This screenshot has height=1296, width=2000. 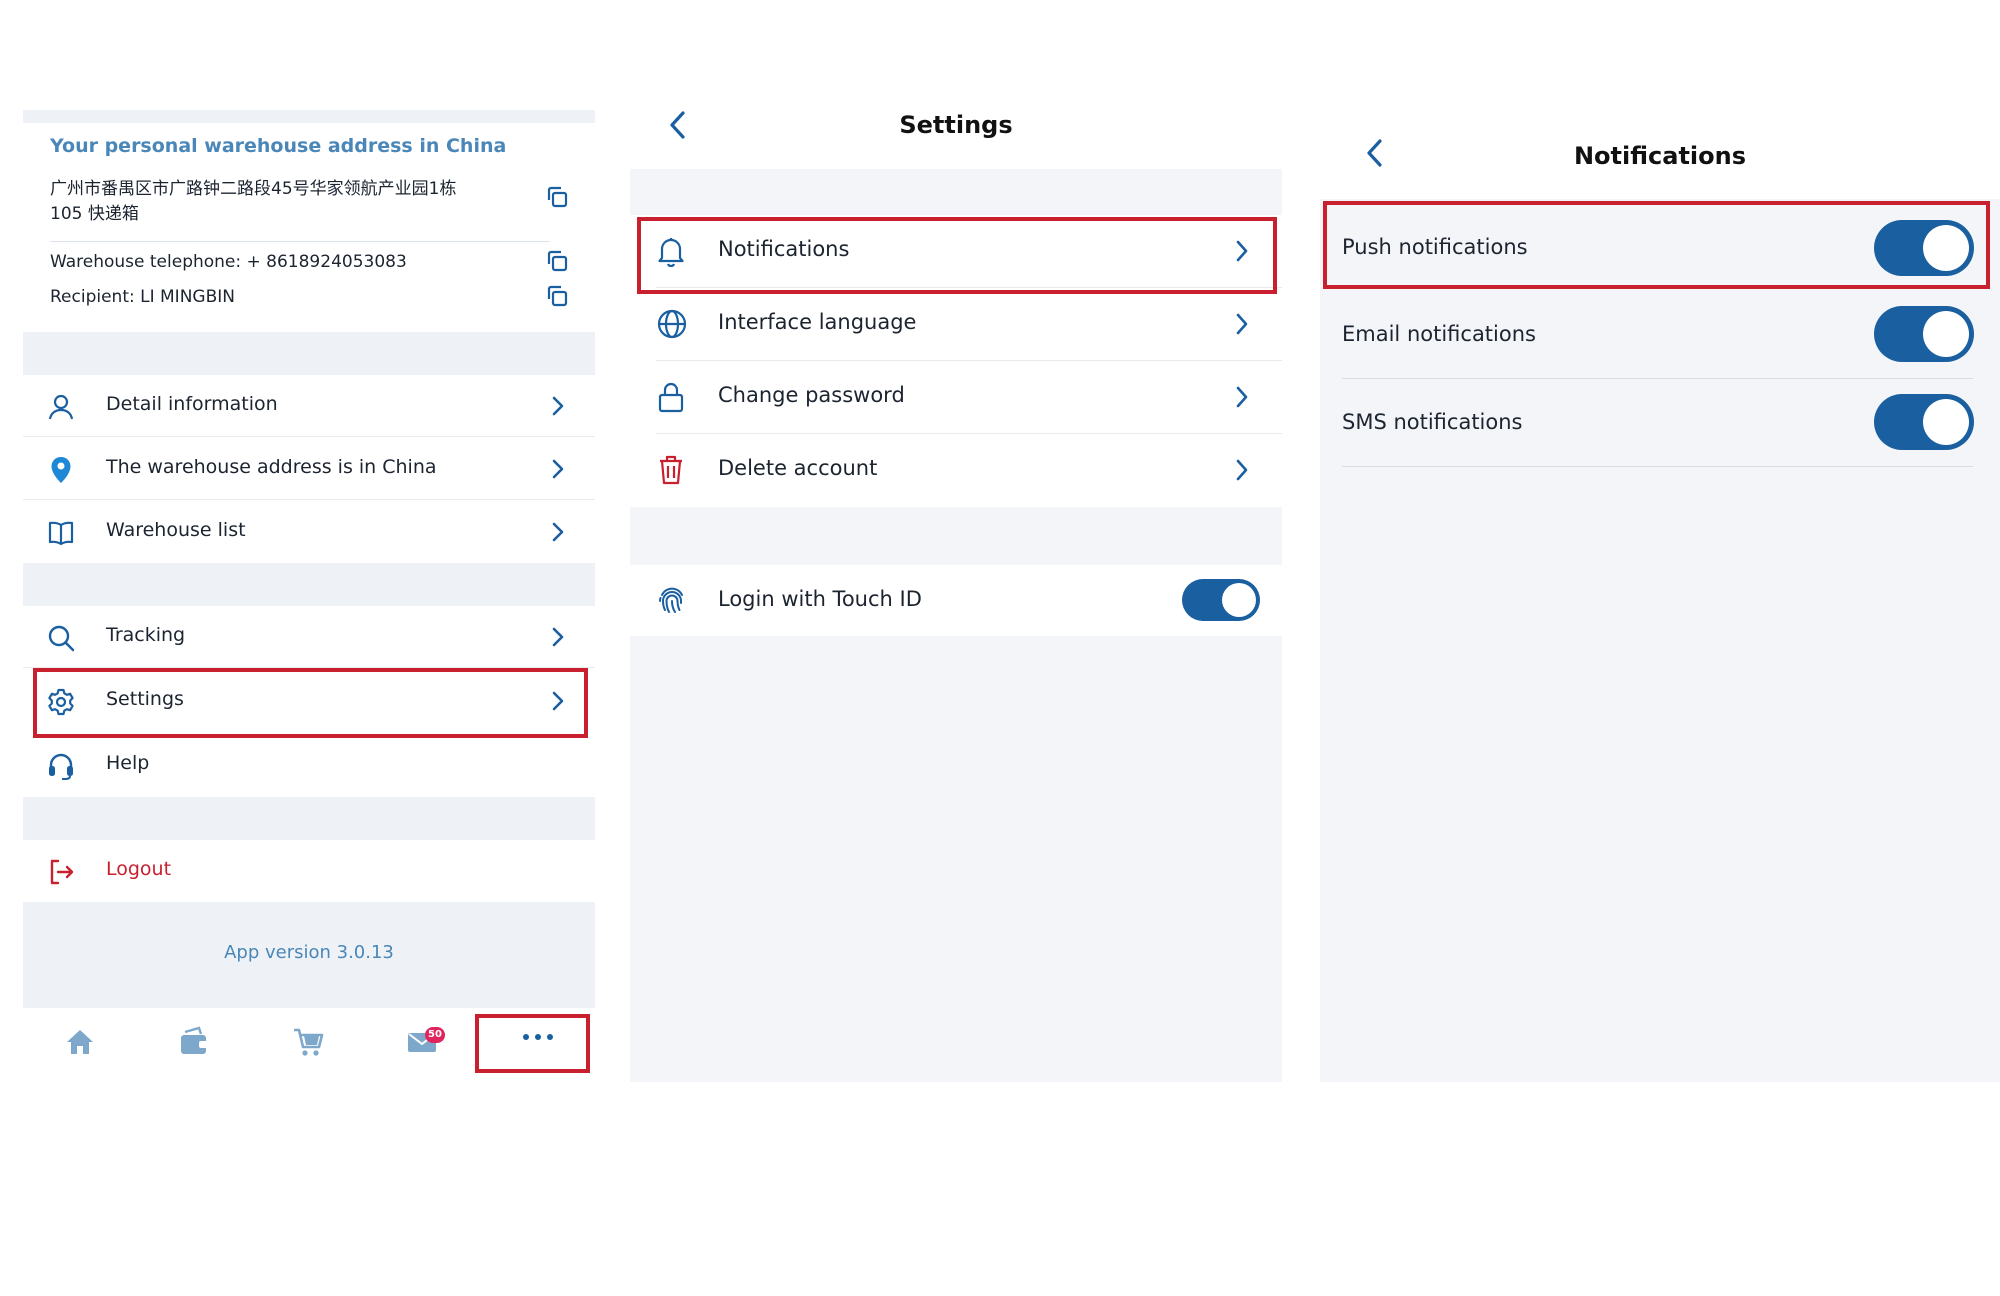 What do you see at coordinates (811, 395) in the screenshot?
I see `settings-item-label: Change password` at bounding box center [811, 395].